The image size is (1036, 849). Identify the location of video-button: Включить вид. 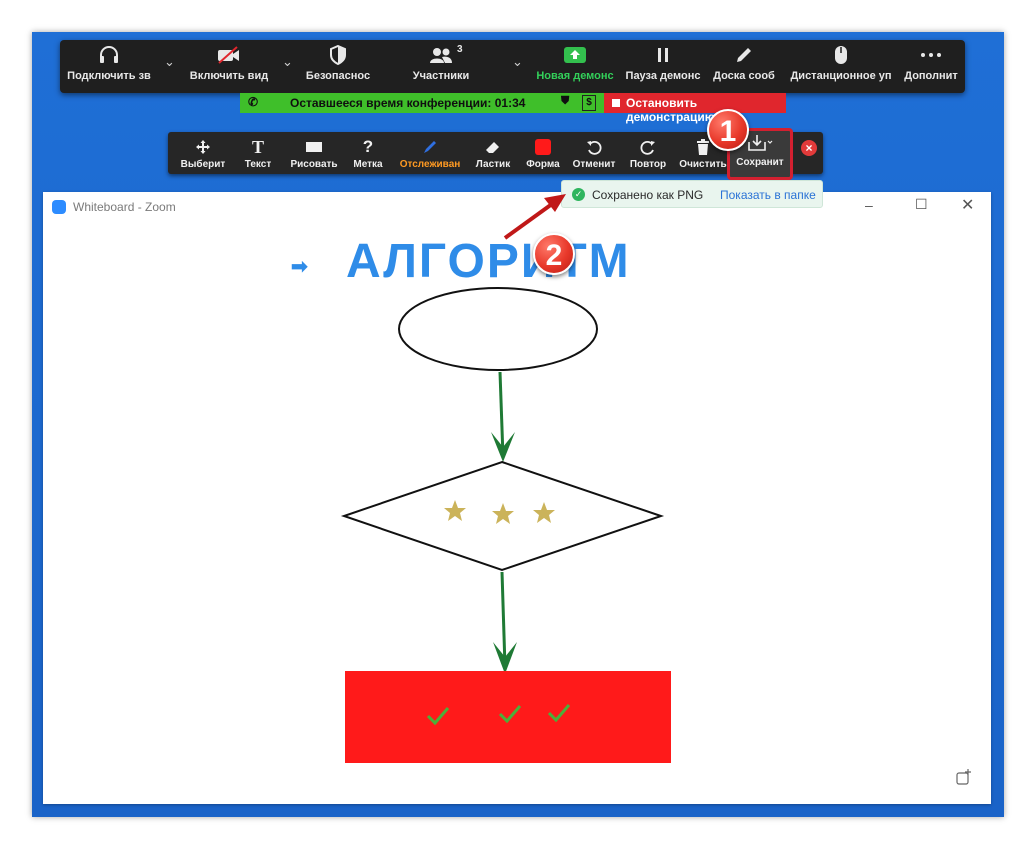
(229, 66).